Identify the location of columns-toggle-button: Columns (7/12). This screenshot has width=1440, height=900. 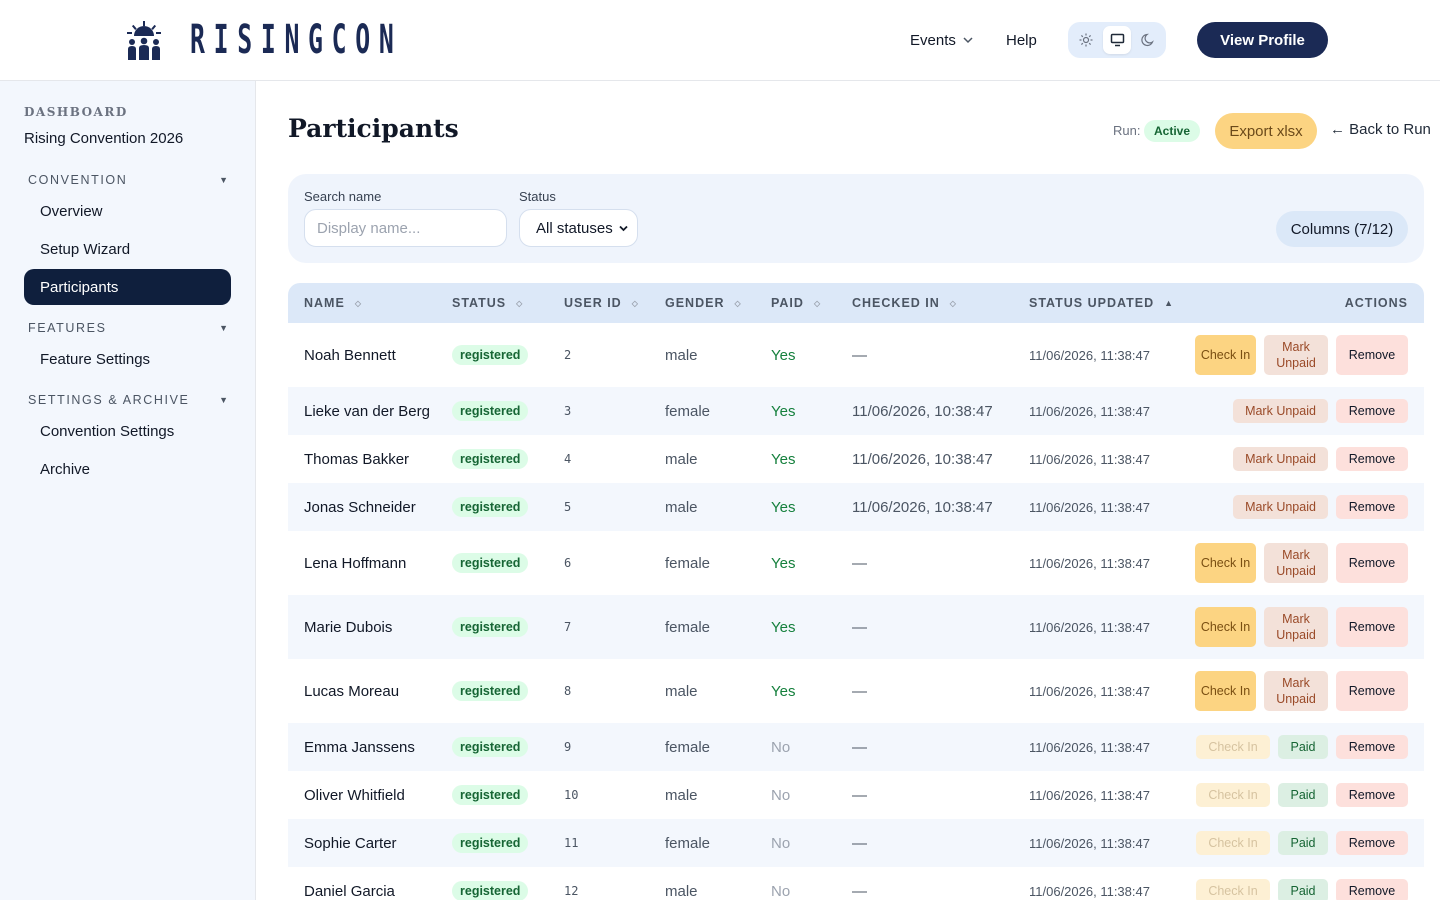
(1342, 229).